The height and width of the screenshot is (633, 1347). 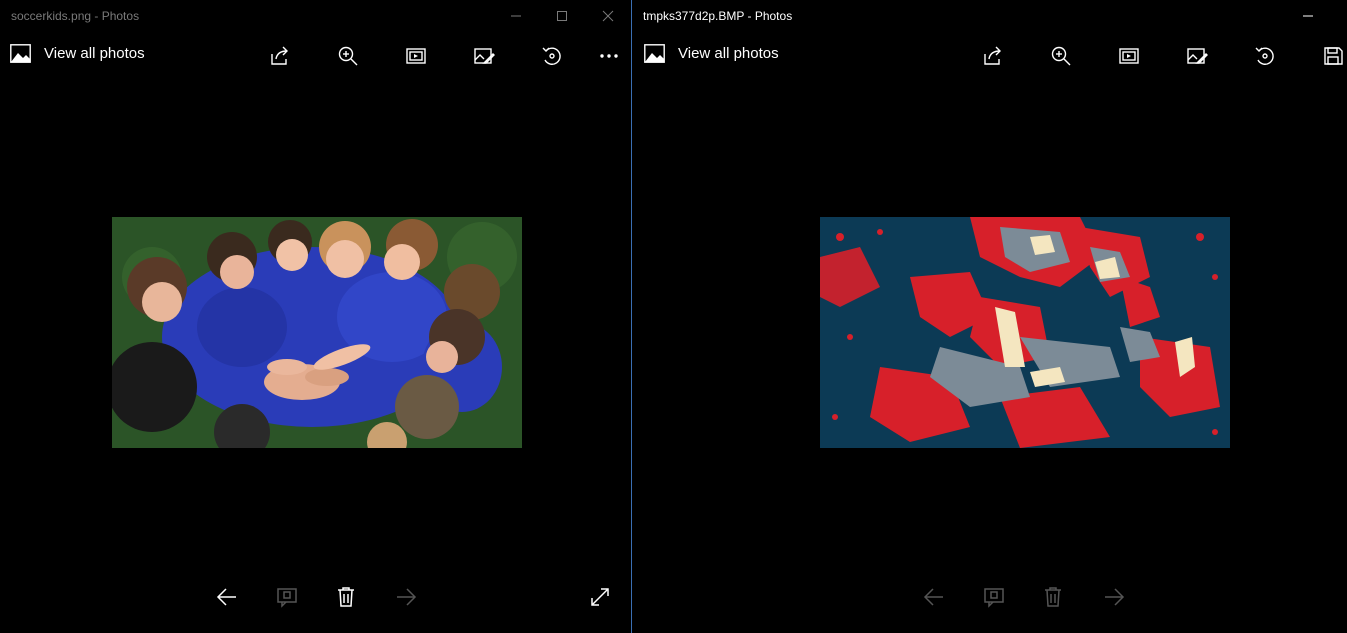 I want to click on save-icon, so click(x=1333, y=56).